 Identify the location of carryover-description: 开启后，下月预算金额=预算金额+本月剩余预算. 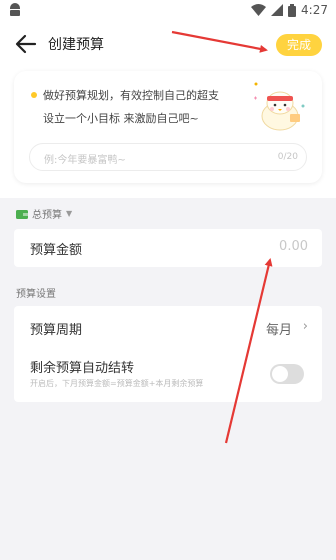
(117, 383).